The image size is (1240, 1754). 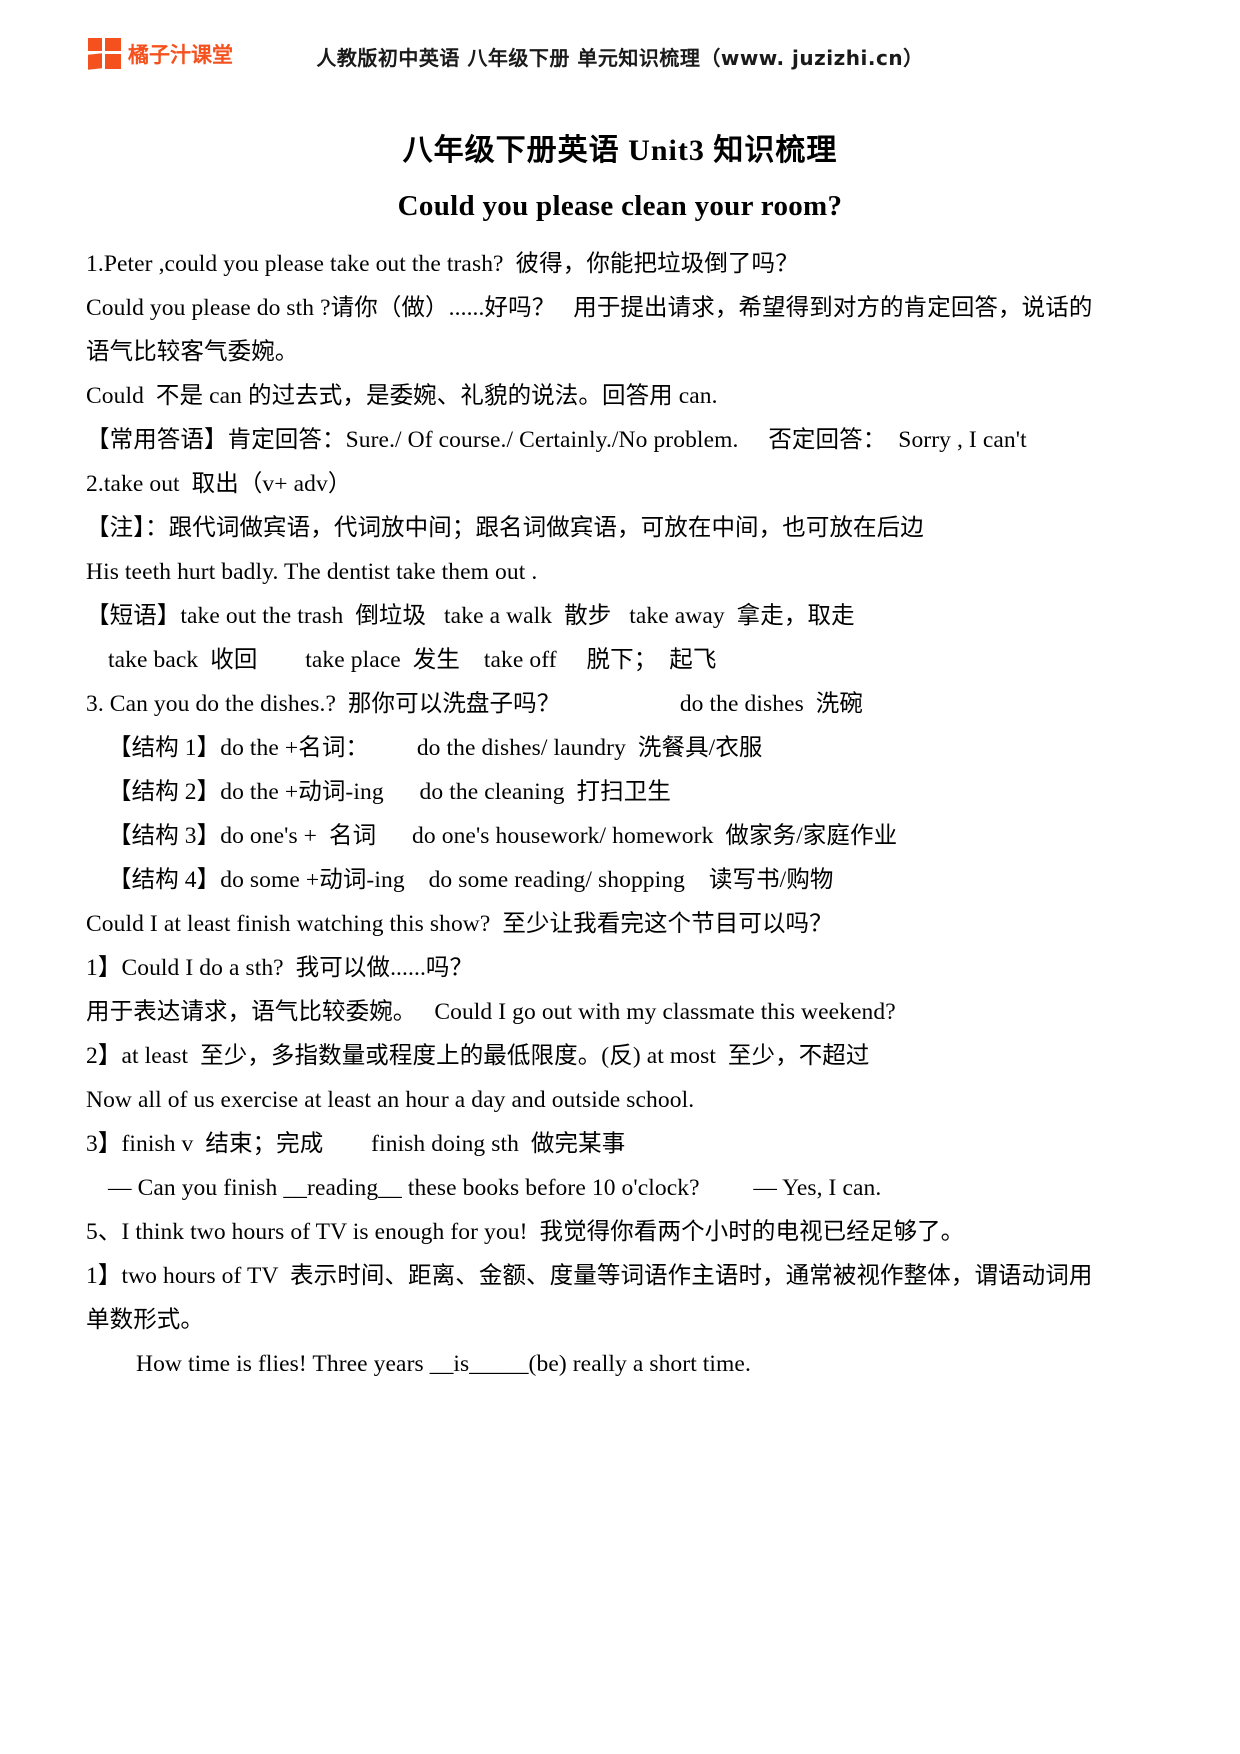 I want to click on header-title: 人教版初中英语 八年级下册 单元知识梳理（www. juzizhi.cn）, so click(x=620, y=58).